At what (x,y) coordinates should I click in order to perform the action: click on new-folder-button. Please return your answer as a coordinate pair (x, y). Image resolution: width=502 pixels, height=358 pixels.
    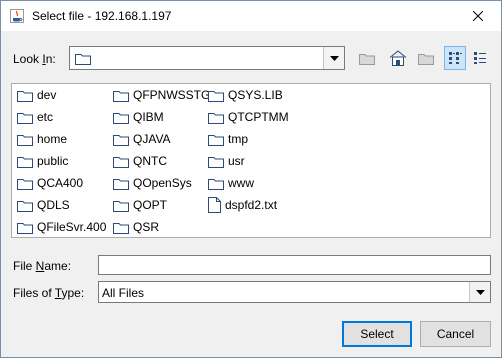
    Looking at the image, I should click on (426, 58).